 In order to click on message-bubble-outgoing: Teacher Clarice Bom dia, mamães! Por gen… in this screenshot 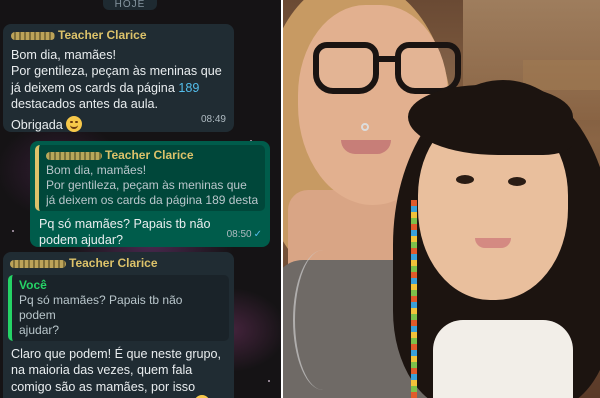, I will do `click(150, 194)`.